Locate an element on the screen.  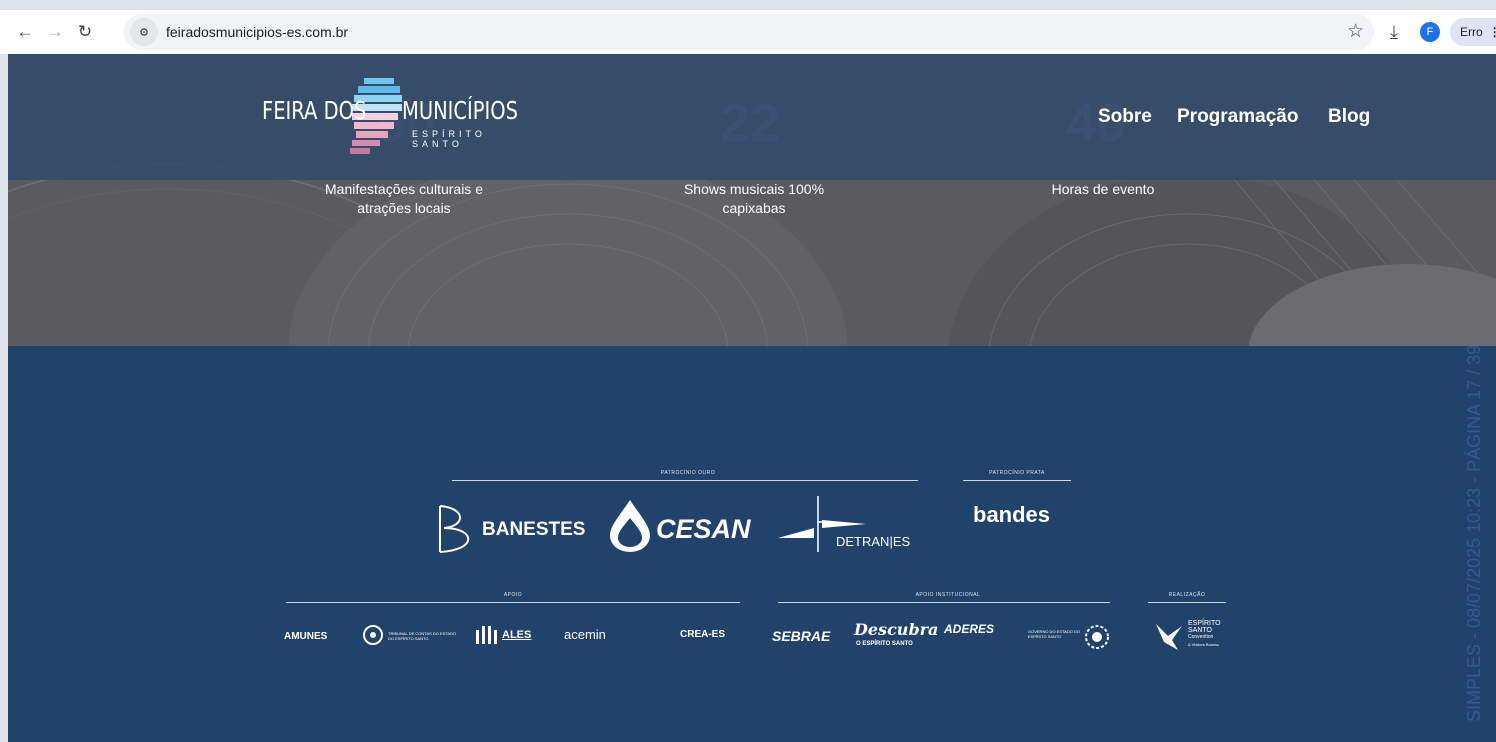
error-button: Erro ⋮ is located at coordinates (1473, 32).